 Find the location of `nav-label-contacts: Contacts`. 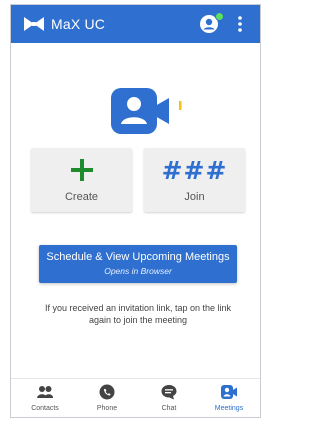

nav-label-contacts: Contacts is located at coordinates (45, 408).